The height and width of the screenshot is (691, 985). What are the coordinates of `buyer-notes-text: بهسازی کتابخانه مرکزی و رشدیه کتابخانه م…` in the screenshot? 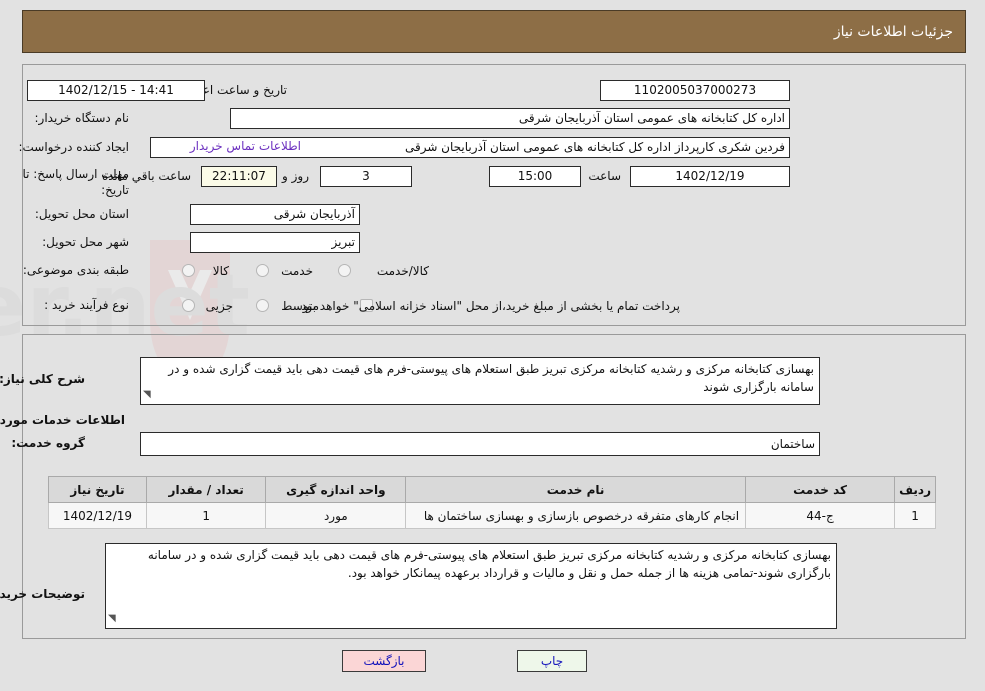 It's located at (489, 564).